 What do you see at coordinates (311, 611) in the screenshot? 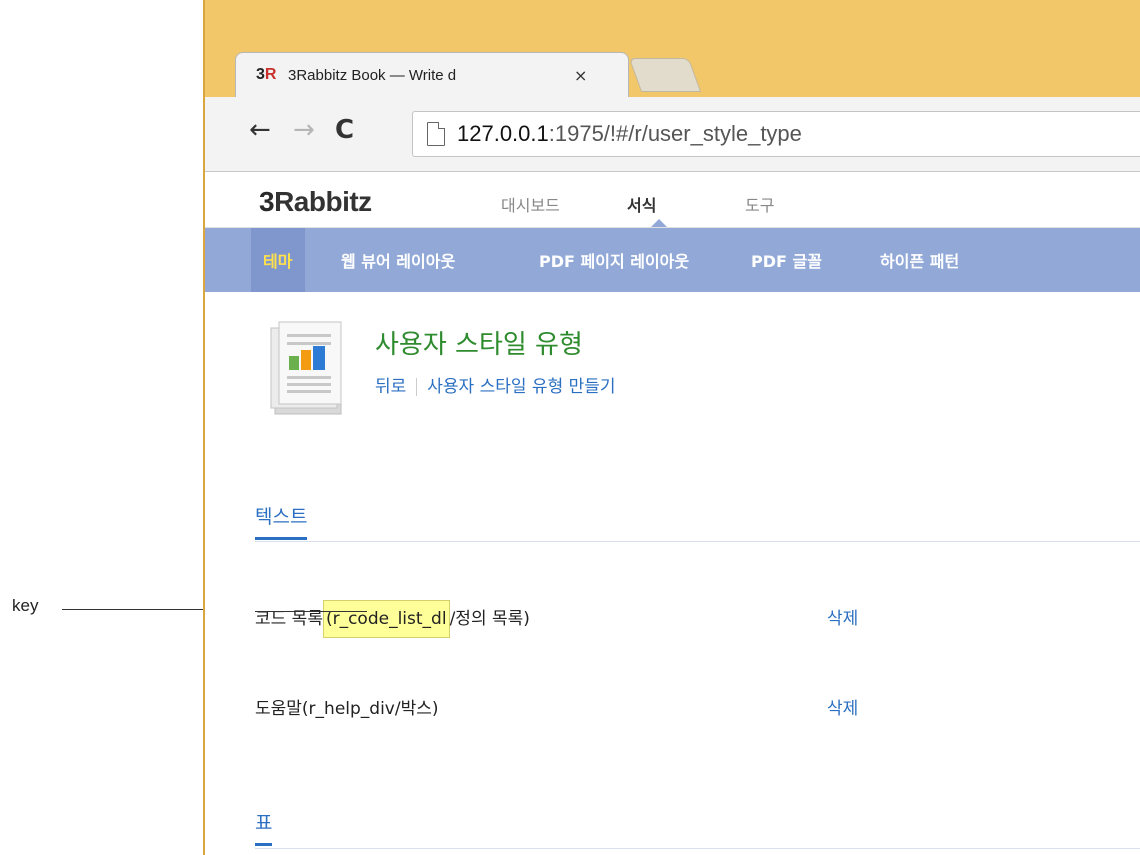
I see `annotation-leader-line-overlay` at bounding box center [311, 611].